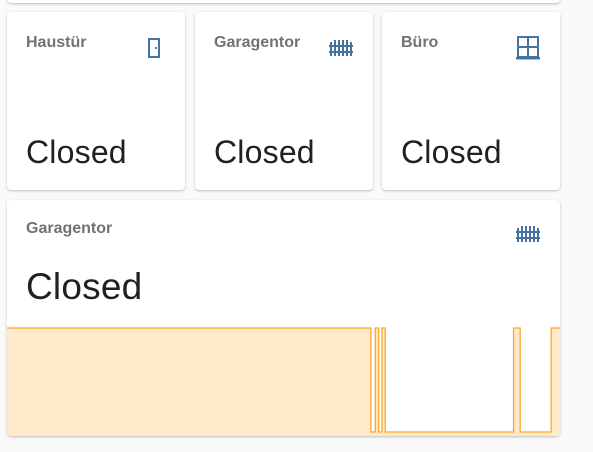 This screenshot has height=452, width=593. Describe the element at coordinates (284, 101) in the screenshot. I see `entity-card-garagentor: Garagentor Closed` at that location.